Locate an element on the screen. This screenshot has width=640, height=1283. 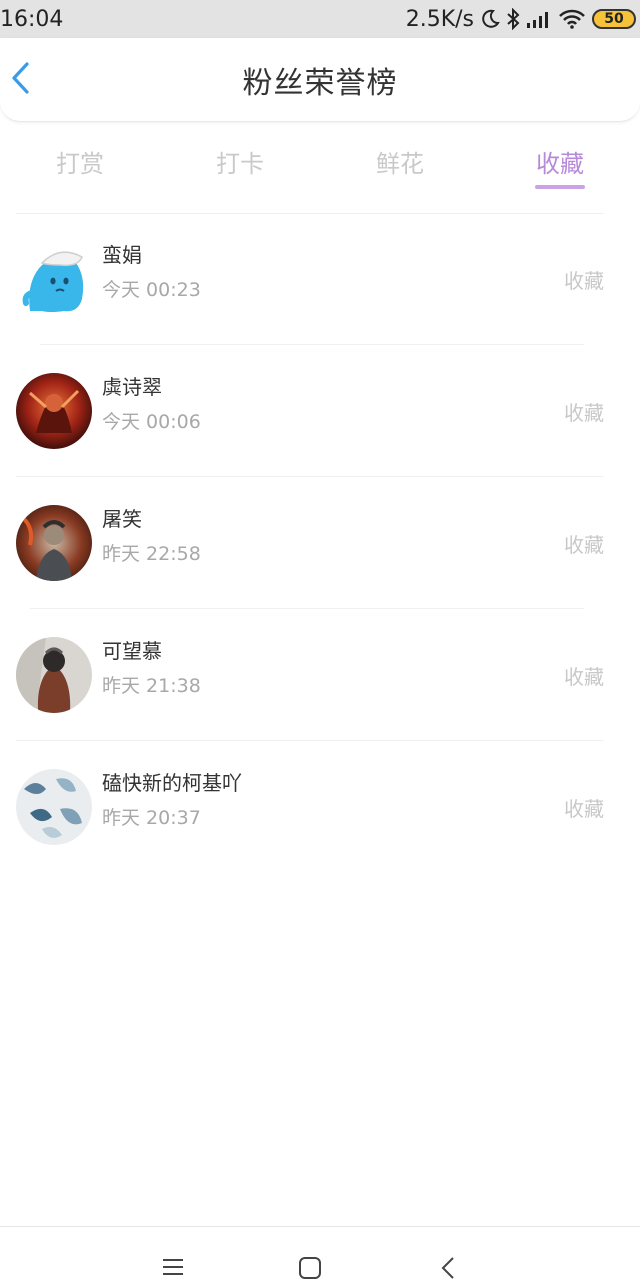
status-time: 16:04 is located at coordinates (32, 19).